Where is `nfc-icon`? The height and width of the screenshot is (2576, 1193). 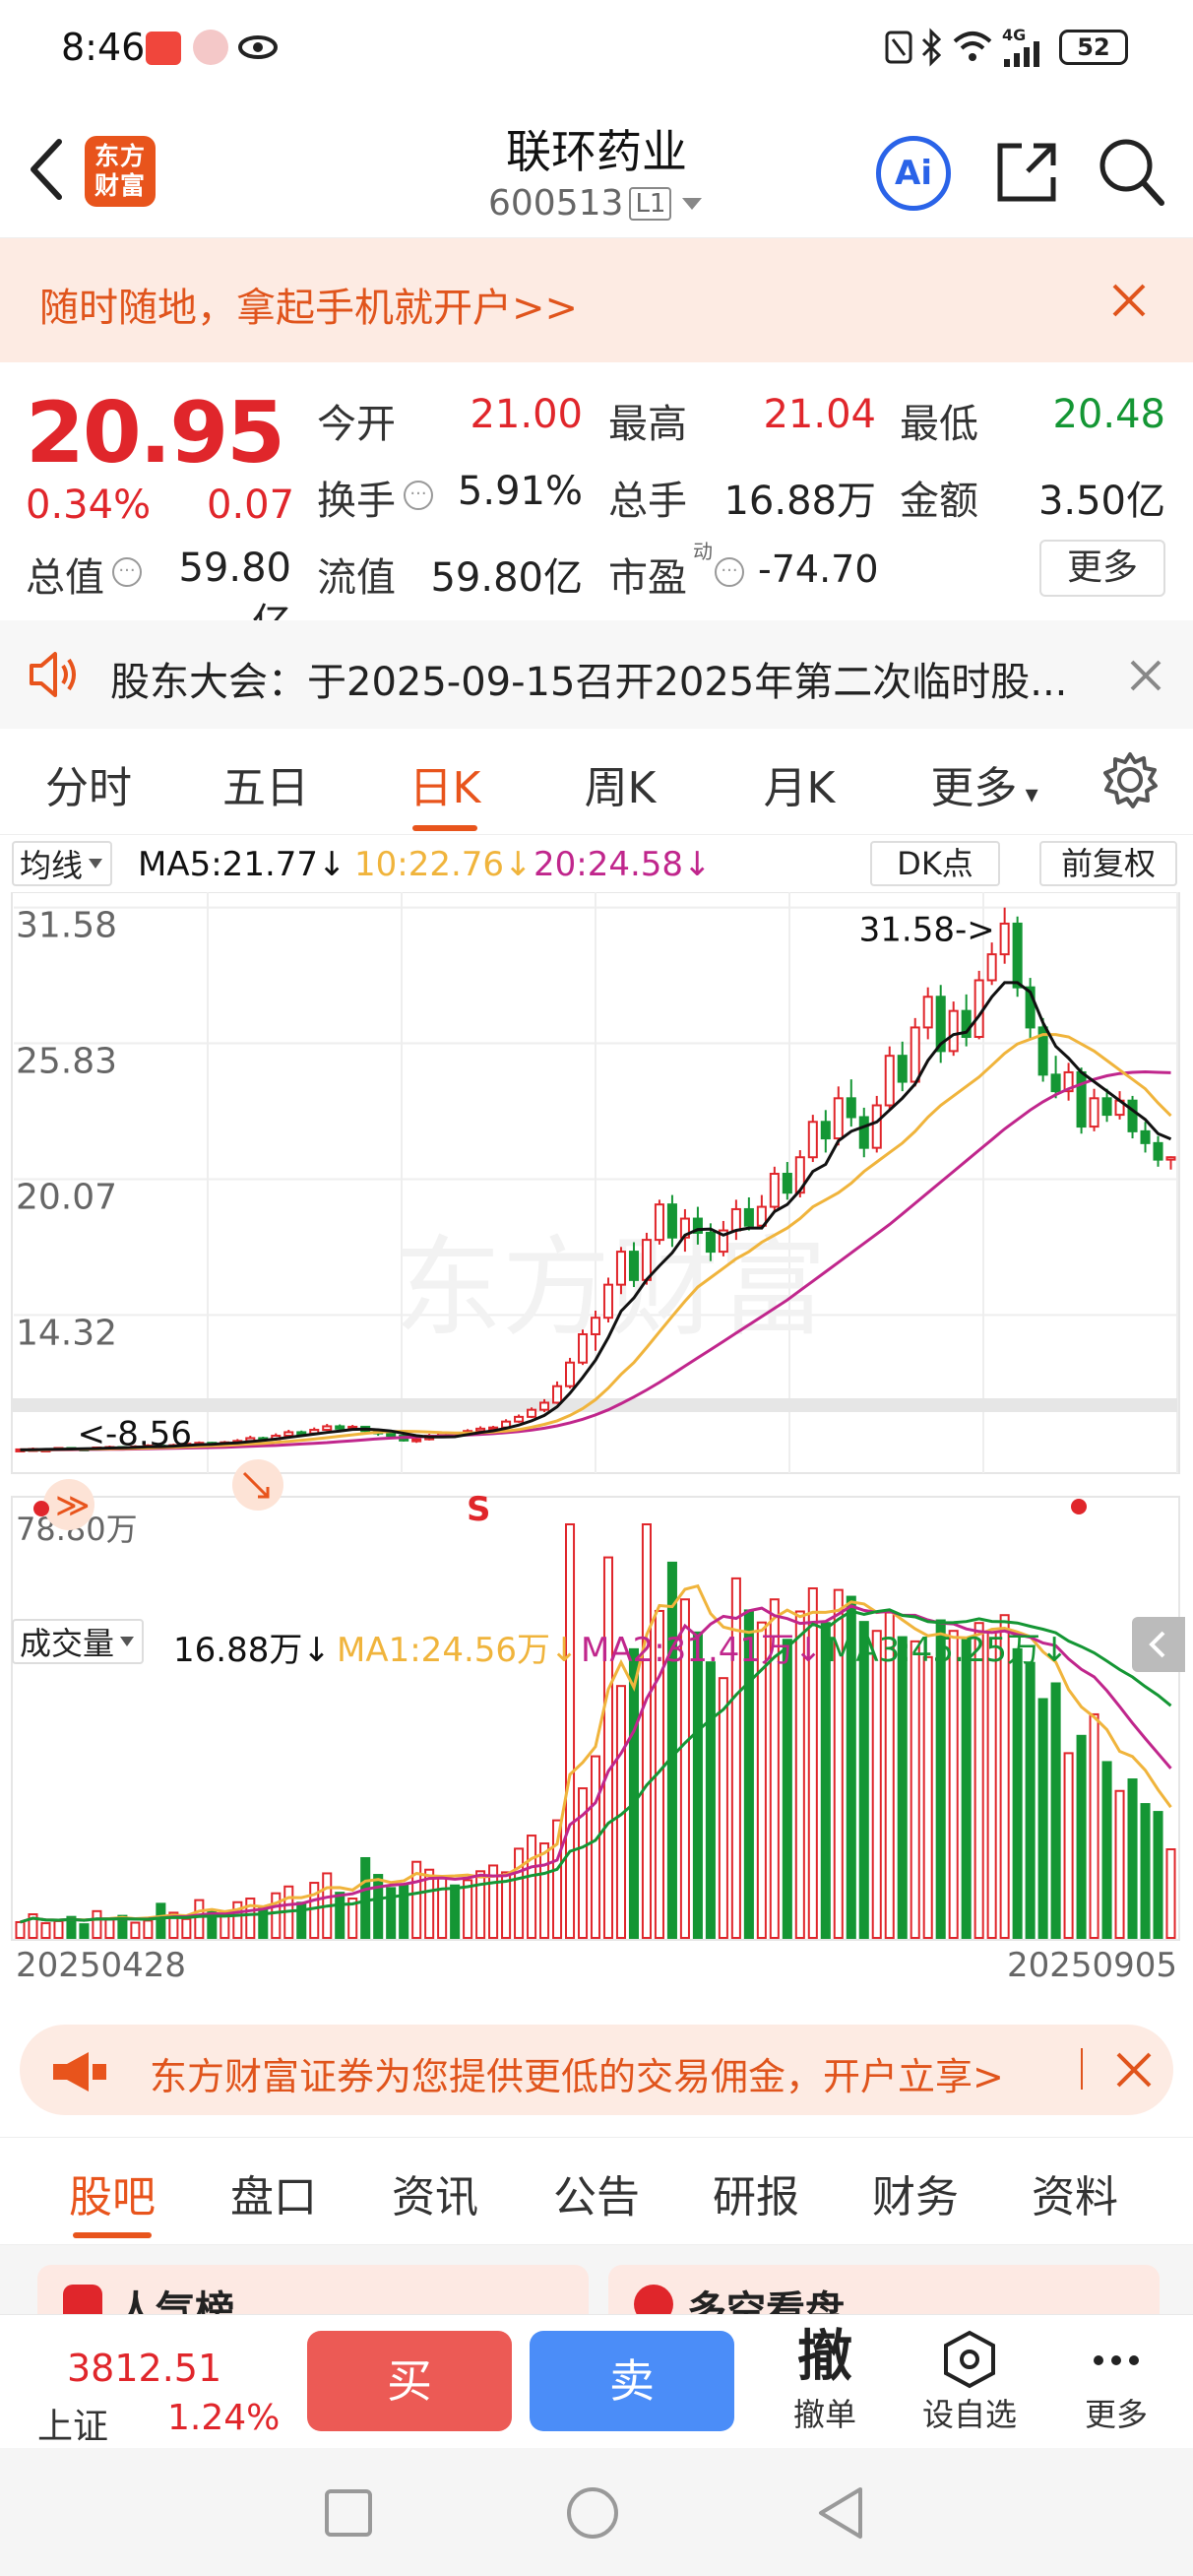 nfc-icon is located at coordinates (898, 47).